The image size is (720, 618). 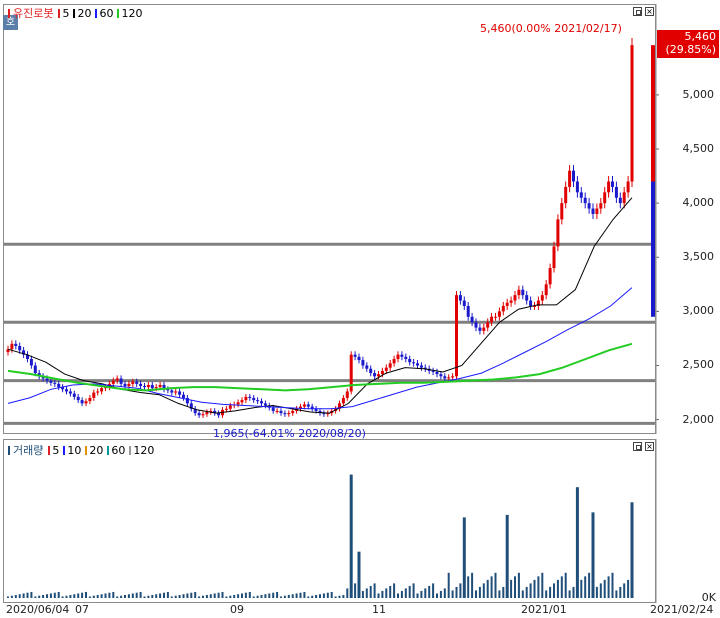 I want to click on low-annotation: 1,965(-64.01% 2020/08/20), so click(x=289, y=433).